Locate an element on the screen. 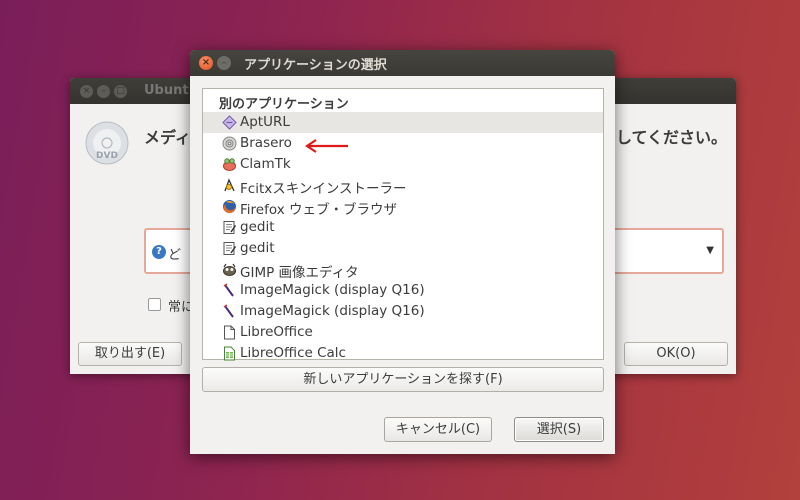 The image size is (800, 500). list-item-label: Fcitxスキンインストーラー is located at coordinates (323, 189).